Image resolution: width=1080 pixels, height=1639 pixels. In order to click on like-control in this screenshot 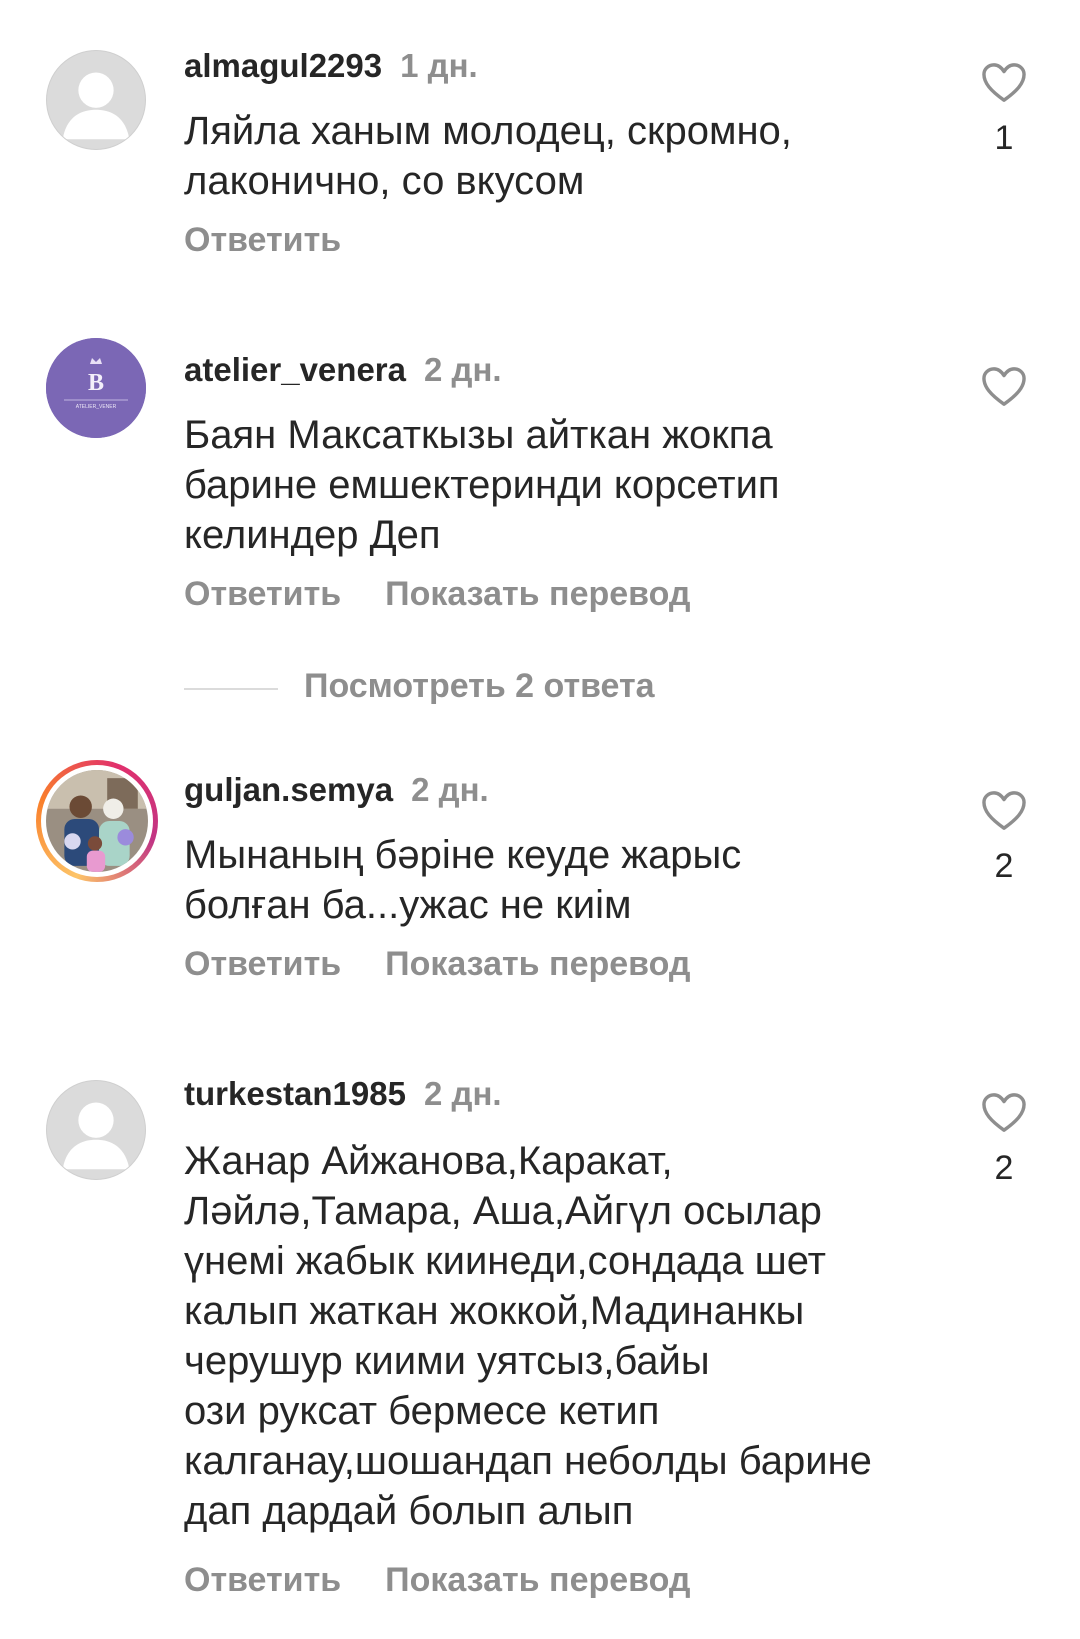, I will do `click(1004, 387)`.